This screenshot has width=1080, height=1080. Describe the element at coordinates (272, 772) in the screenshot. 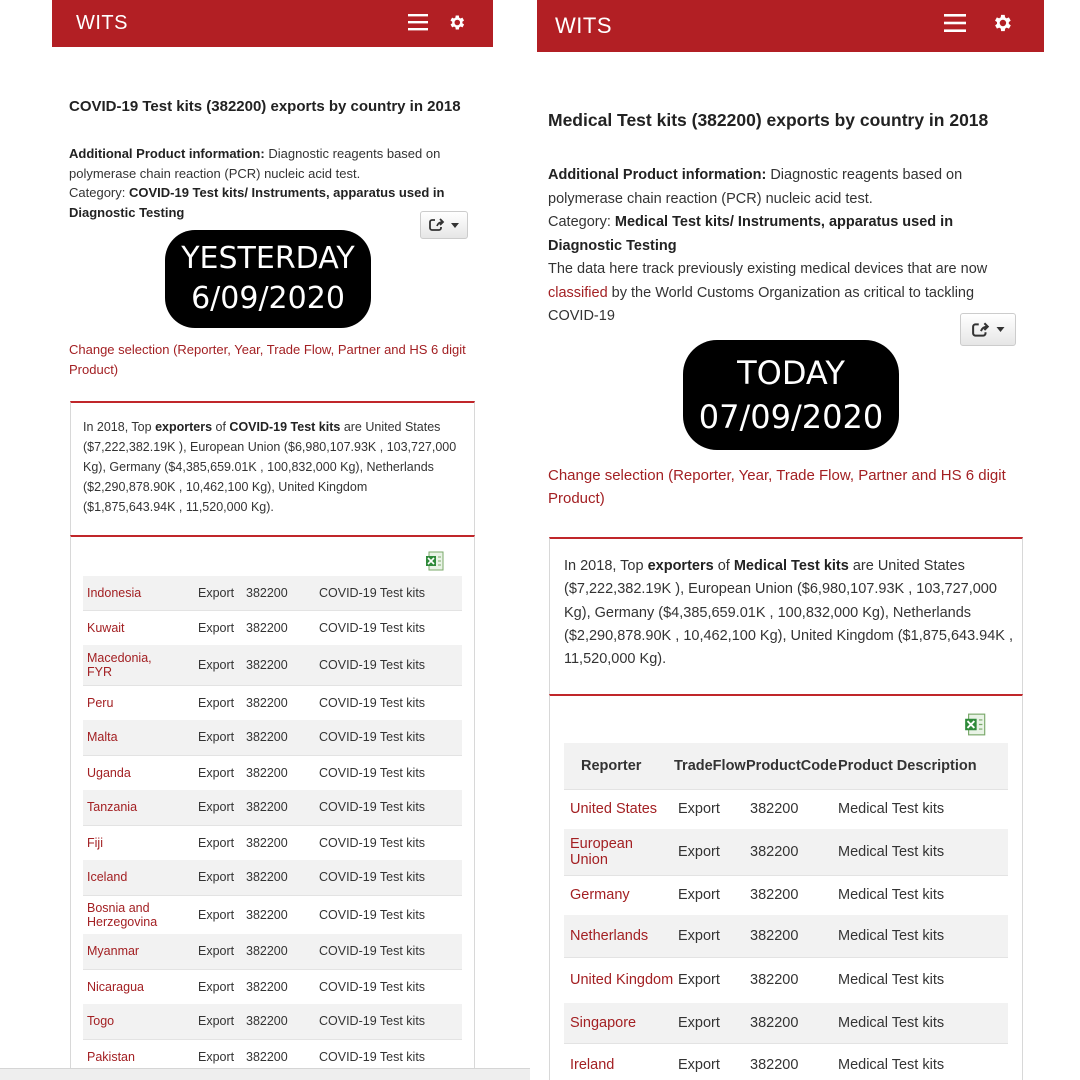

I see `table-row: Uganda Export 382200 COVID-19 Test kits` at that location.